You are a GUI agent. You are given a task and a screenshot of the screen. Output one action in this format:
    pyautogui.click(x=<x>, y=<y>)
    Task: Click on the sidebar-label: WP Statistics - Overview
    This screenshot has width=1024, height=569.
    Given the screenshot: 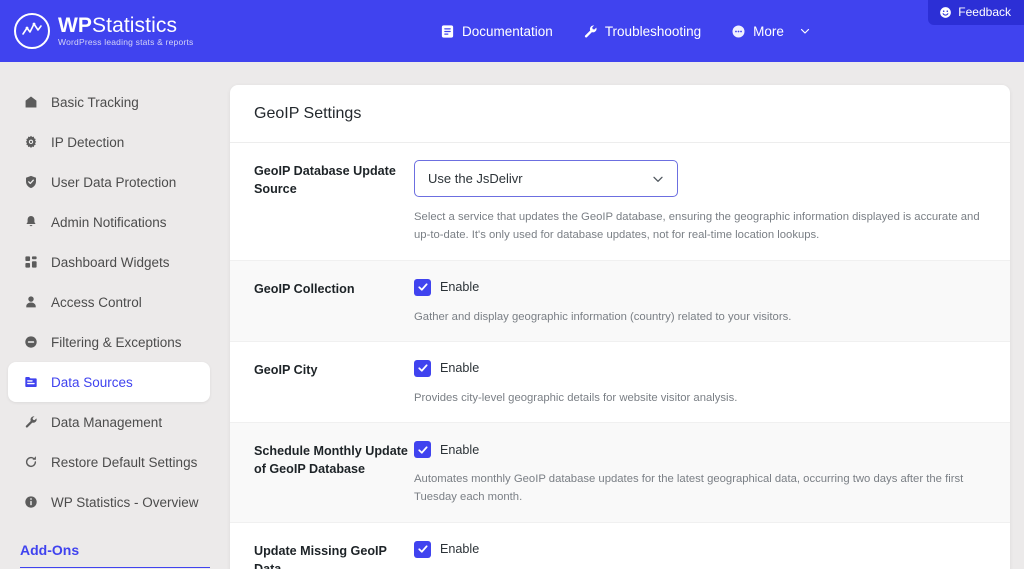 What is the action you would take?
    pyautogui.click(x=125, y=502)
    